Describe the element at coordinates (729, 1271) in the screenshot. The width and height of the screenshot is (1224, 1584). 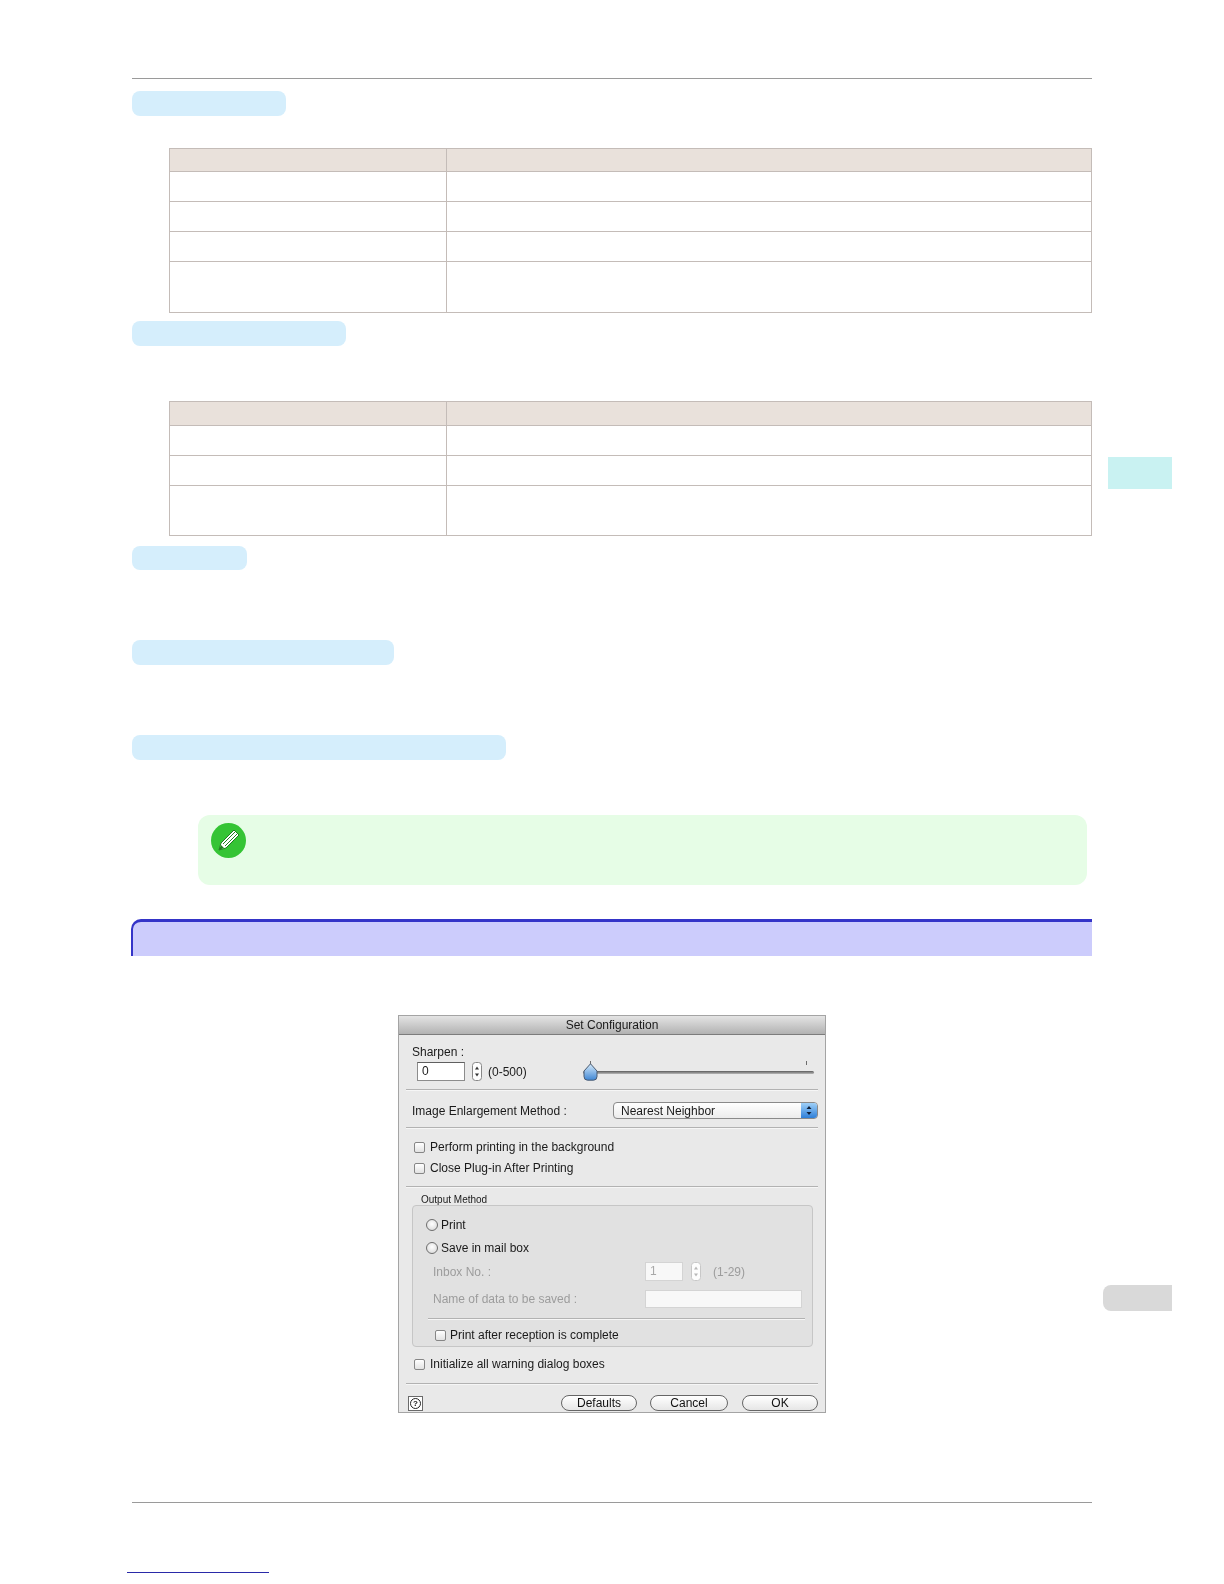
I see `range-text: (1-29)` at that location.